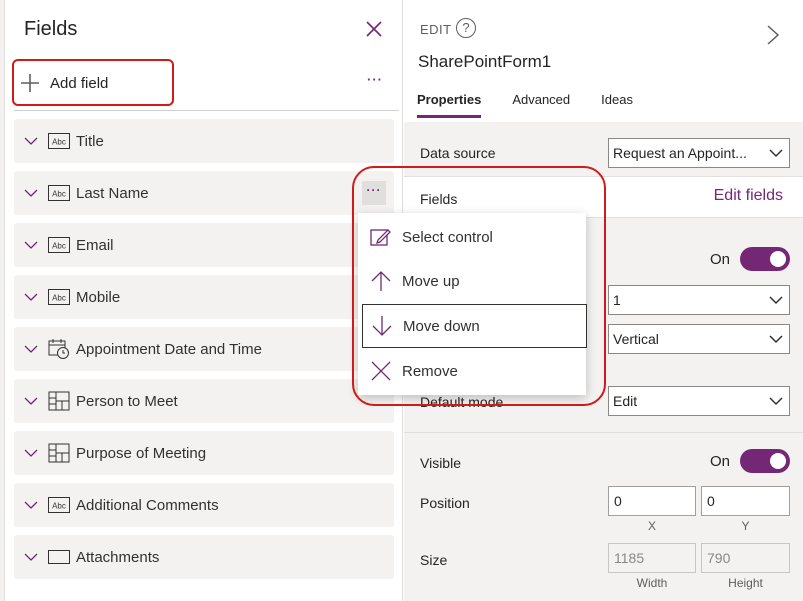 The image size is (803, 601). What do you see at coordinates (204, 297) in the screenshot?
I see `field-row-mobile: Abc Mobile` at bounding box center [204, 297].